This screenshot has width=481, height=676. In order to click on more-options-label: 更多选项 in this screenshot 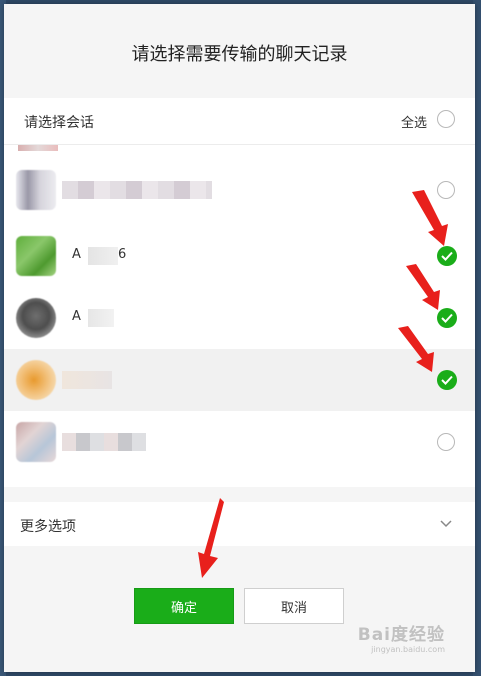, I will do `click(48, 527)`.